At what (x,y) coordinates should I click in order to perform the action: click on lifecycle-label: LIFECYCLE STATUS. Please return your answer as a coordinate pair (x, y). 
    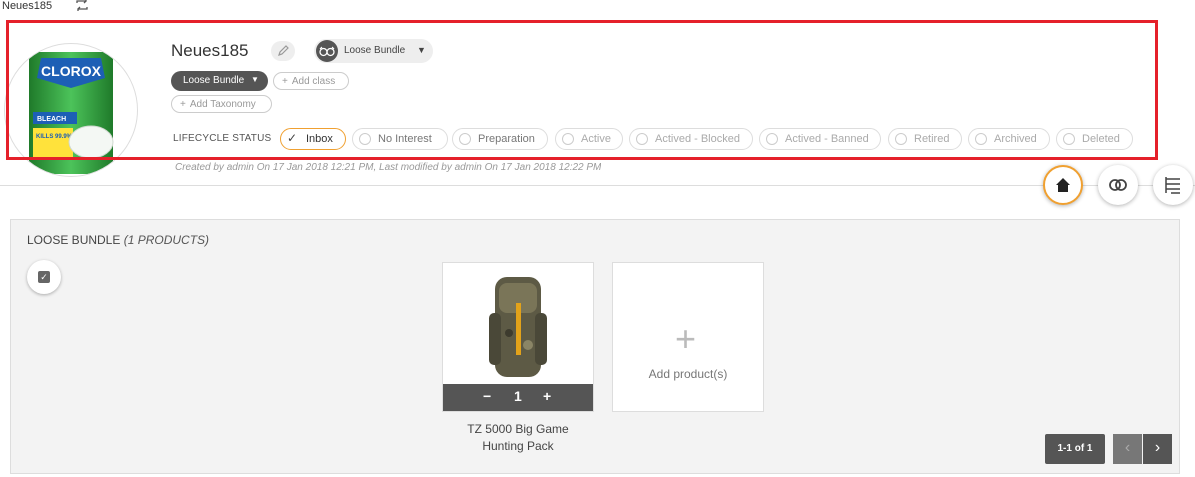
    Looking at the image, I should click on (222, 138).